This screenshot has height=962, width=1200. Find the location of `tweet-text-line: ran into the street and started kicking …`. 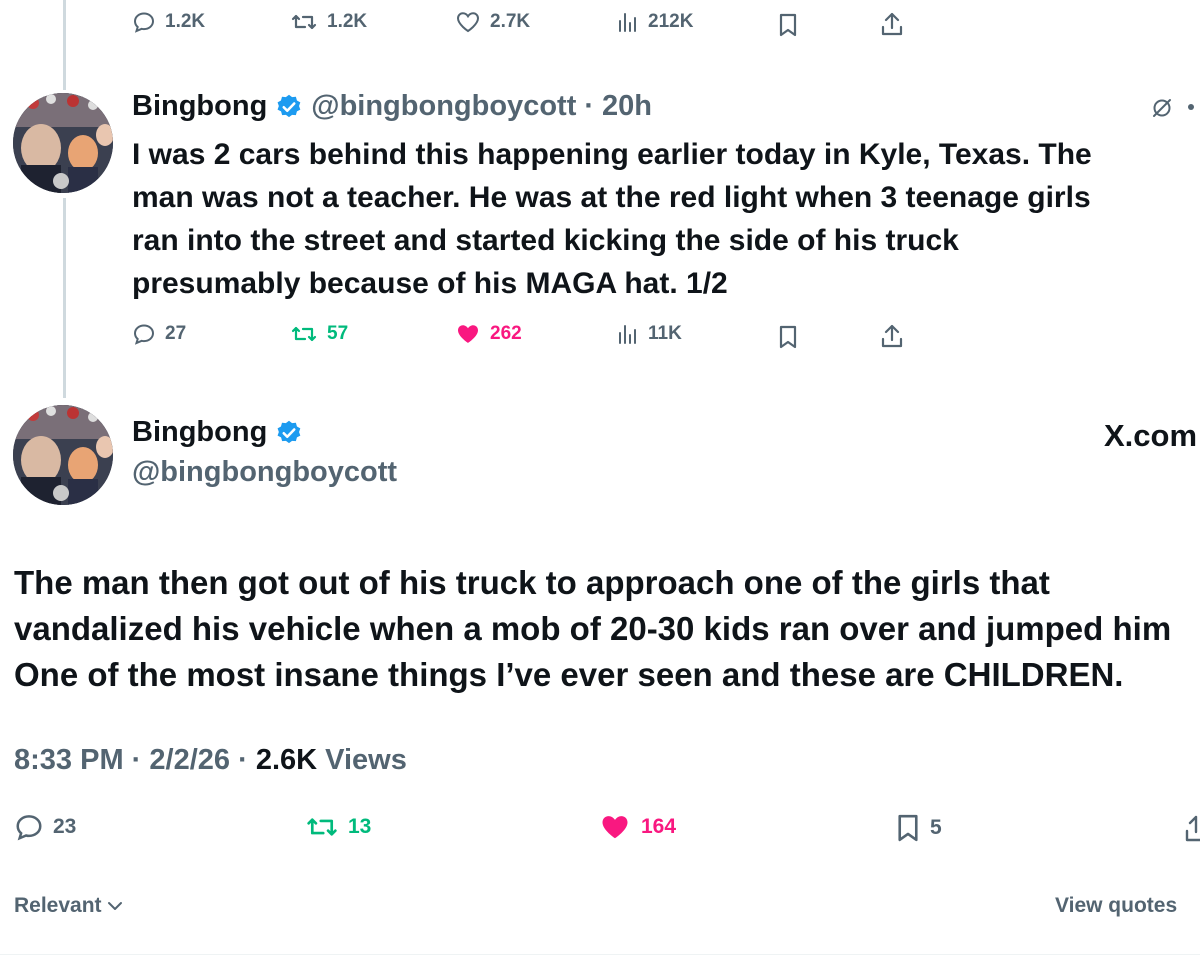

tweet-text-line: ran into the street and started kicking … is located at coordinates (545, 240).